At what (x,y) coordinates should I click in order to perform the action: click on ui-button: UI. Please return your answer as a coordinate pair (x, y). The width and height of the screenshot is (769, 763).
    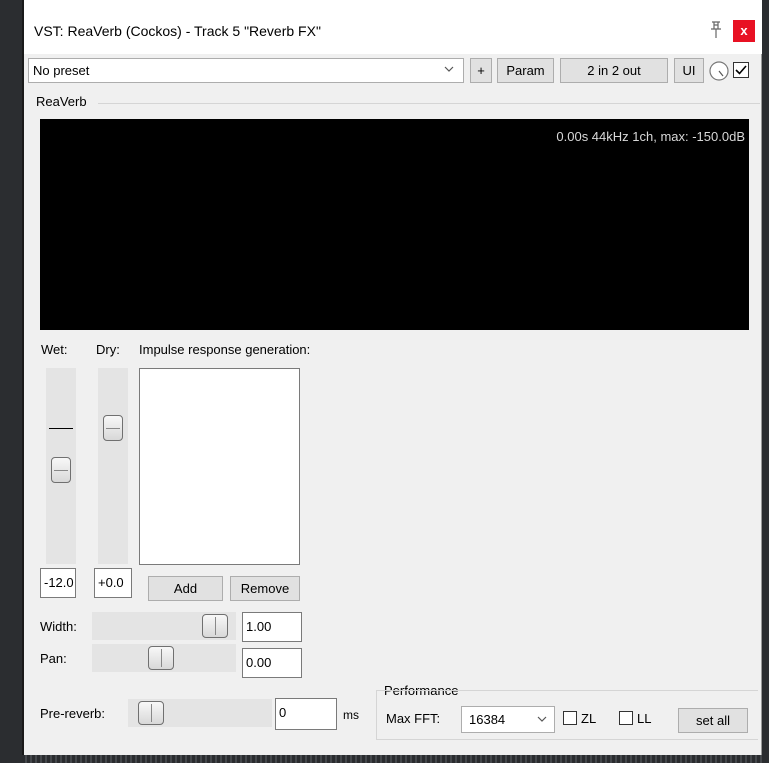
    Looking at the image, I should click on (689, 70).